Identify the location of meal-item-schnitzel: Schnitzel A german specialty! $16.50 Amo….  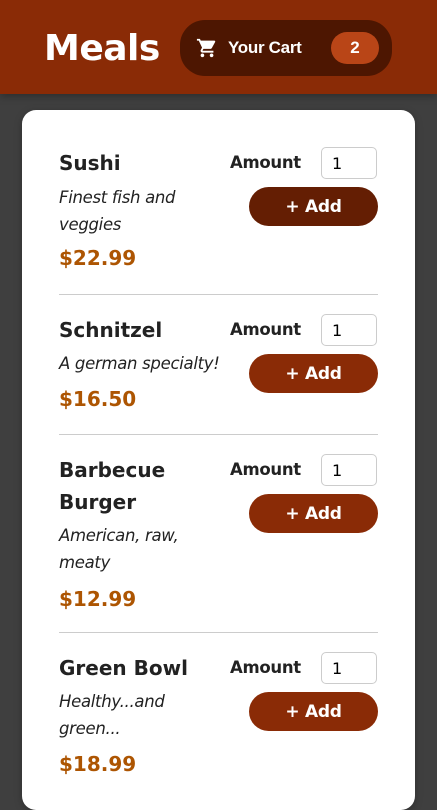
(218, 374).